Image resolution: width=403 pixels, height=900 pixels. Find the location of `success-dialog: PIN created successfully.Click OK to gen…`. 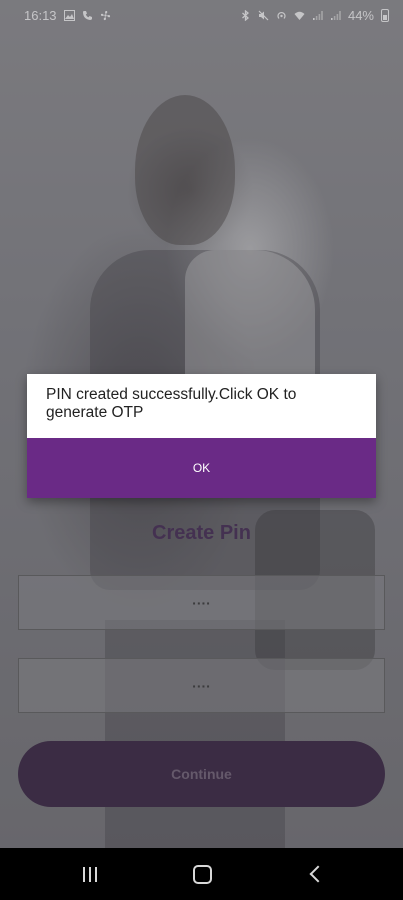

success-dialog: PIN created successfully.Click OK to gen… is located at coordinates (201, 436).